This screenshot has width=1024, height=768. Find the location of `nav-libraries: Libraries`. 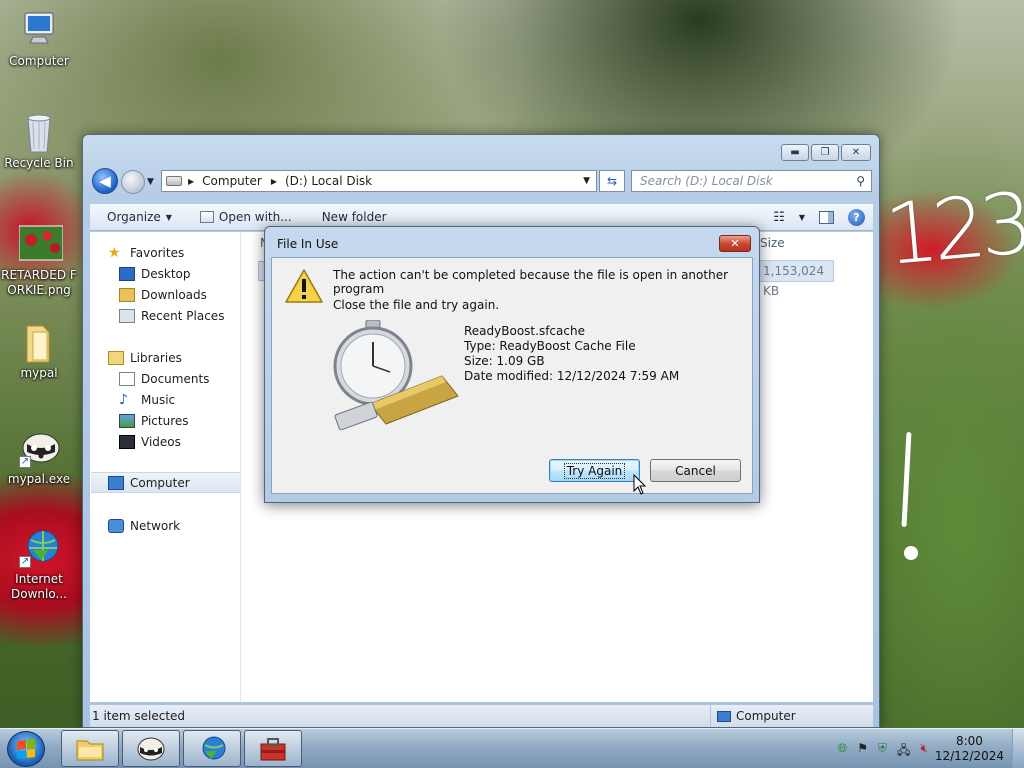

nav-libraries: Libraries is located at coordinates (173, 357).